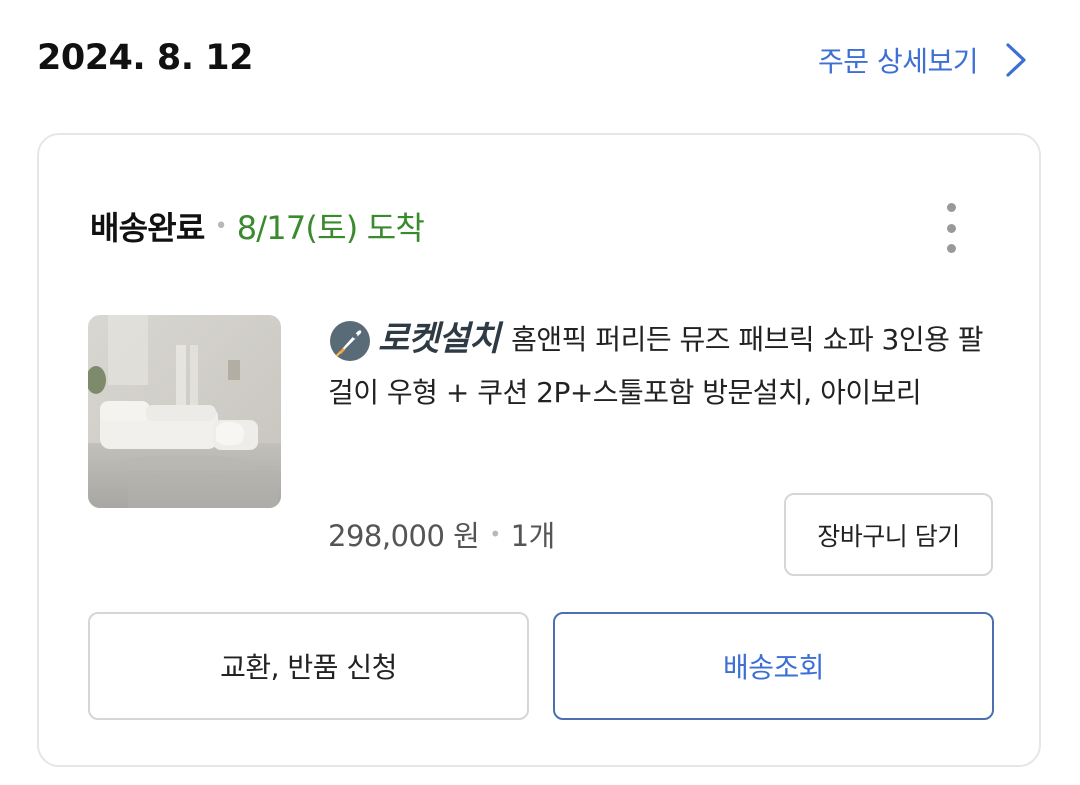 The height and width of the screenshot is (785, 1080). I want to click on kebab-menu-icon, so click(951, 228).